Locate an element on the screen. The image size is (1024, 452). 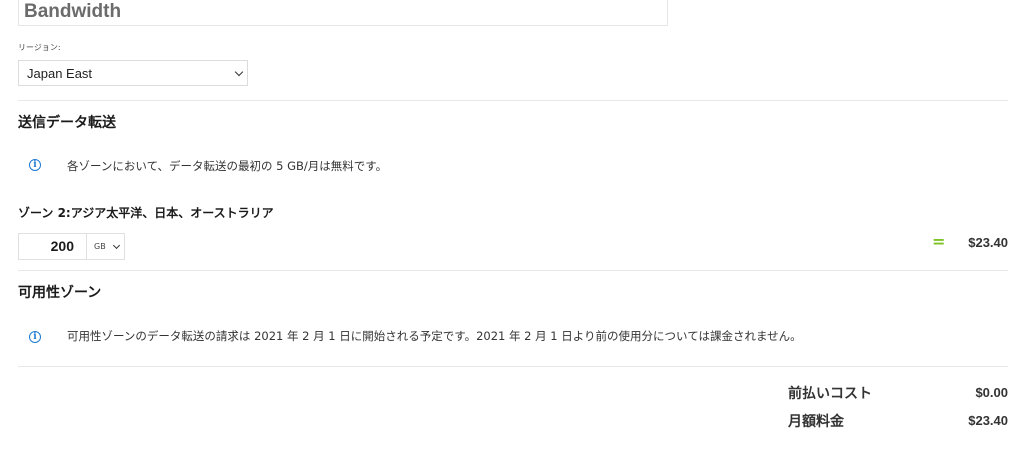
outbound-price: $23.40 is located at coordinates (988, 242).